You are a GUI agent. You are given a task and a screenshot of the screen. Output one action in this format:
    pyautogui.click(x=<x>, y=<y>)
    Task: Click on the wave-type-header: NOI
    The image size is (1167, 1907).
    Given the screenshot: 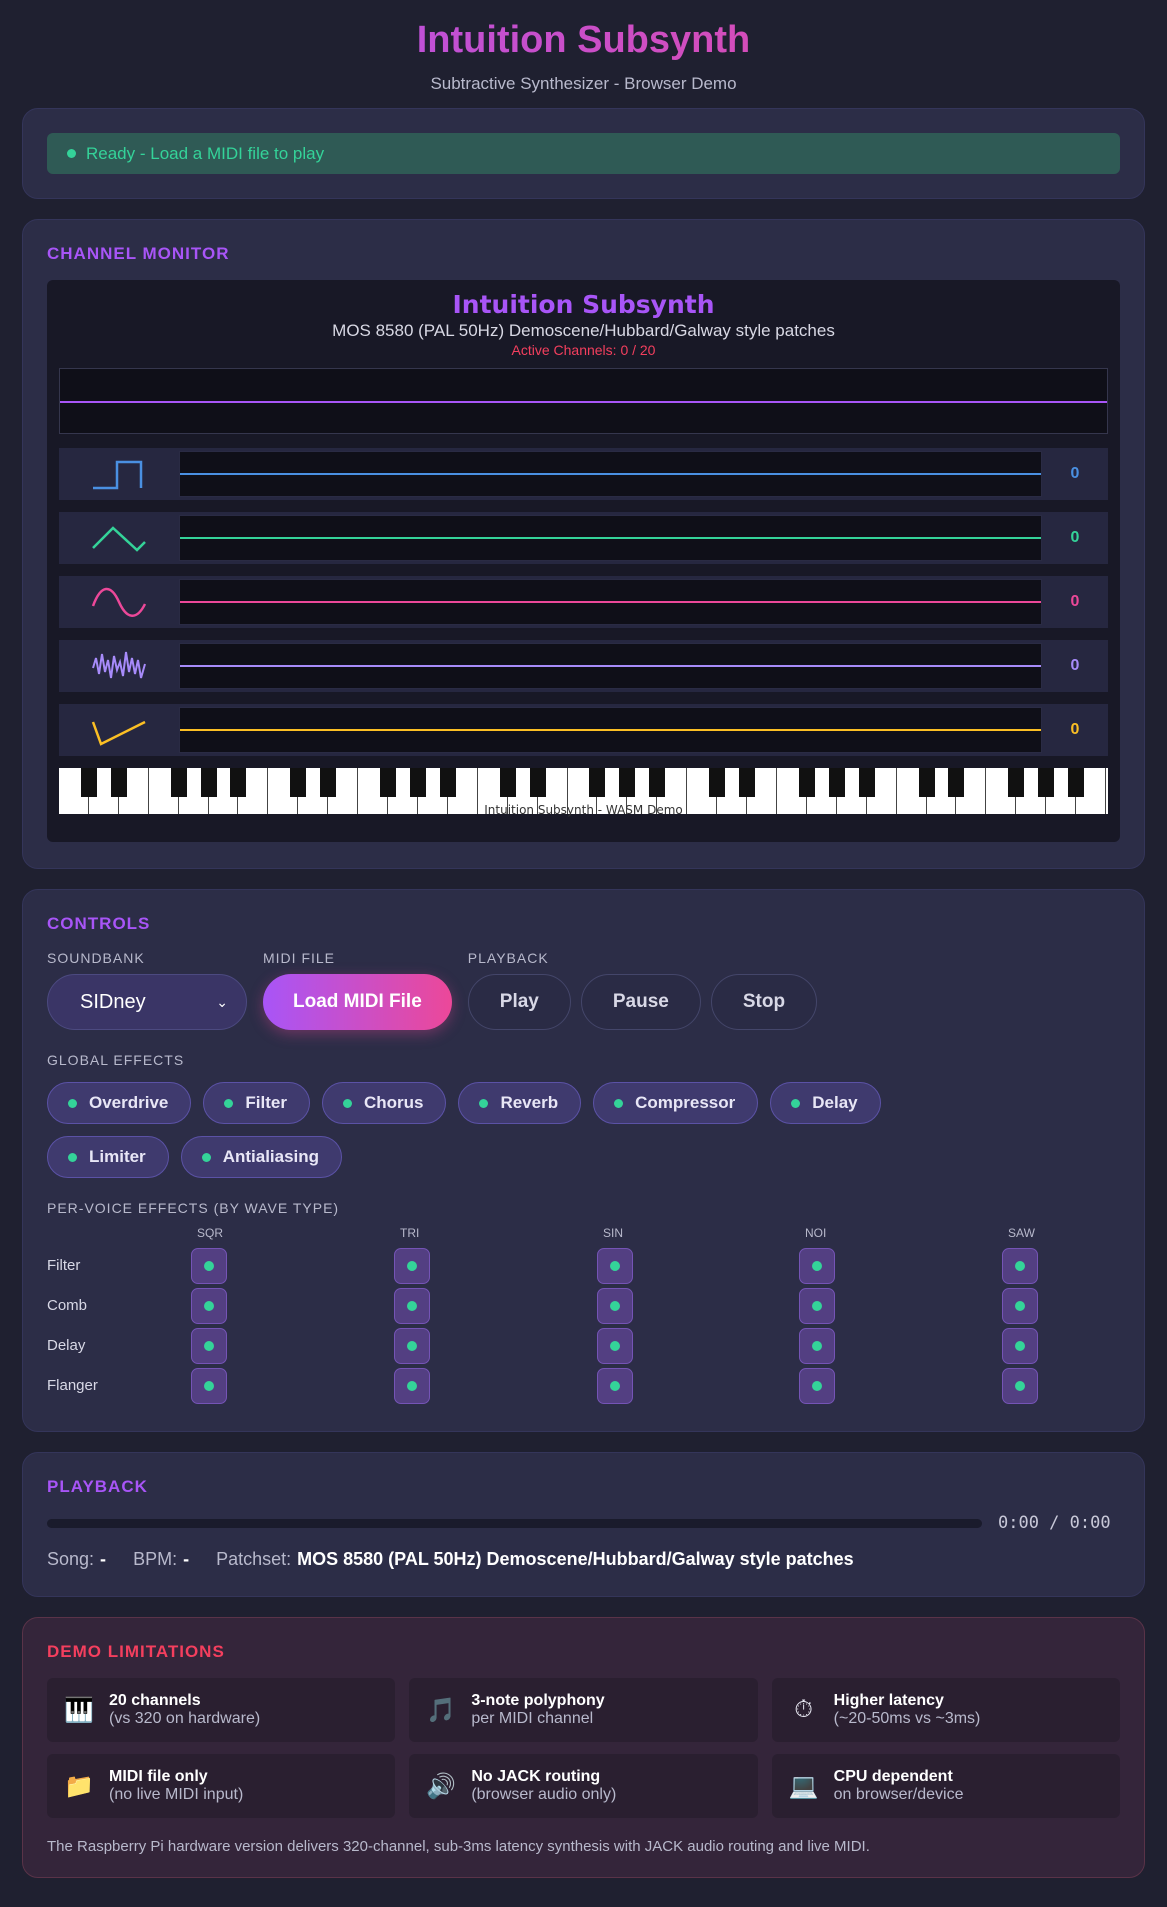 What is the action you would take?
    pyautogui.click(x=816, y=1233)
    